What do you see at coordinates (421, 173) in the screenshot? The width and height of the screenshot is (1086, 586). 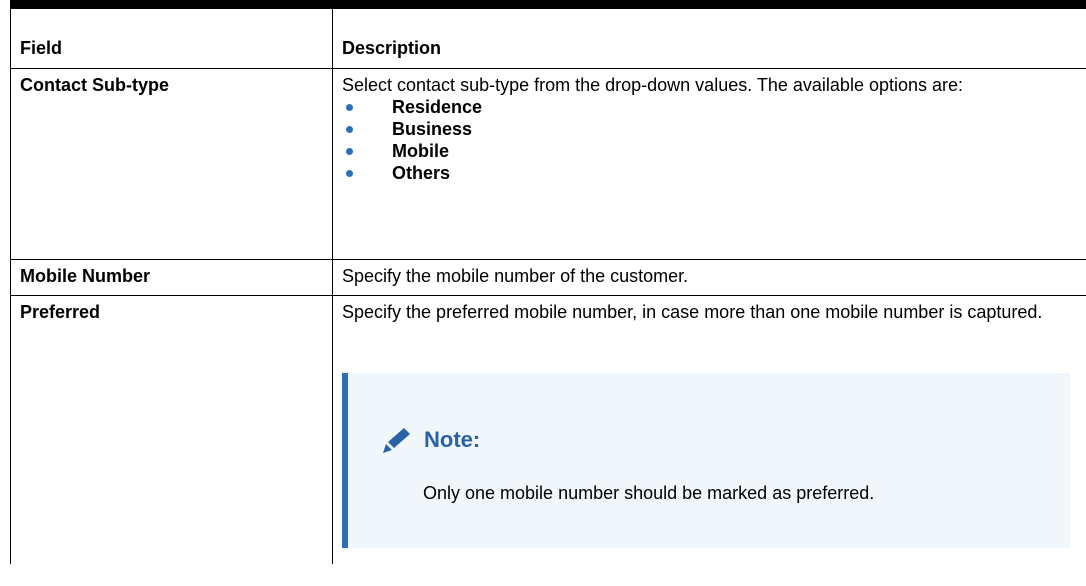 I see `option-label: Others` at bounding box center [421, 173].